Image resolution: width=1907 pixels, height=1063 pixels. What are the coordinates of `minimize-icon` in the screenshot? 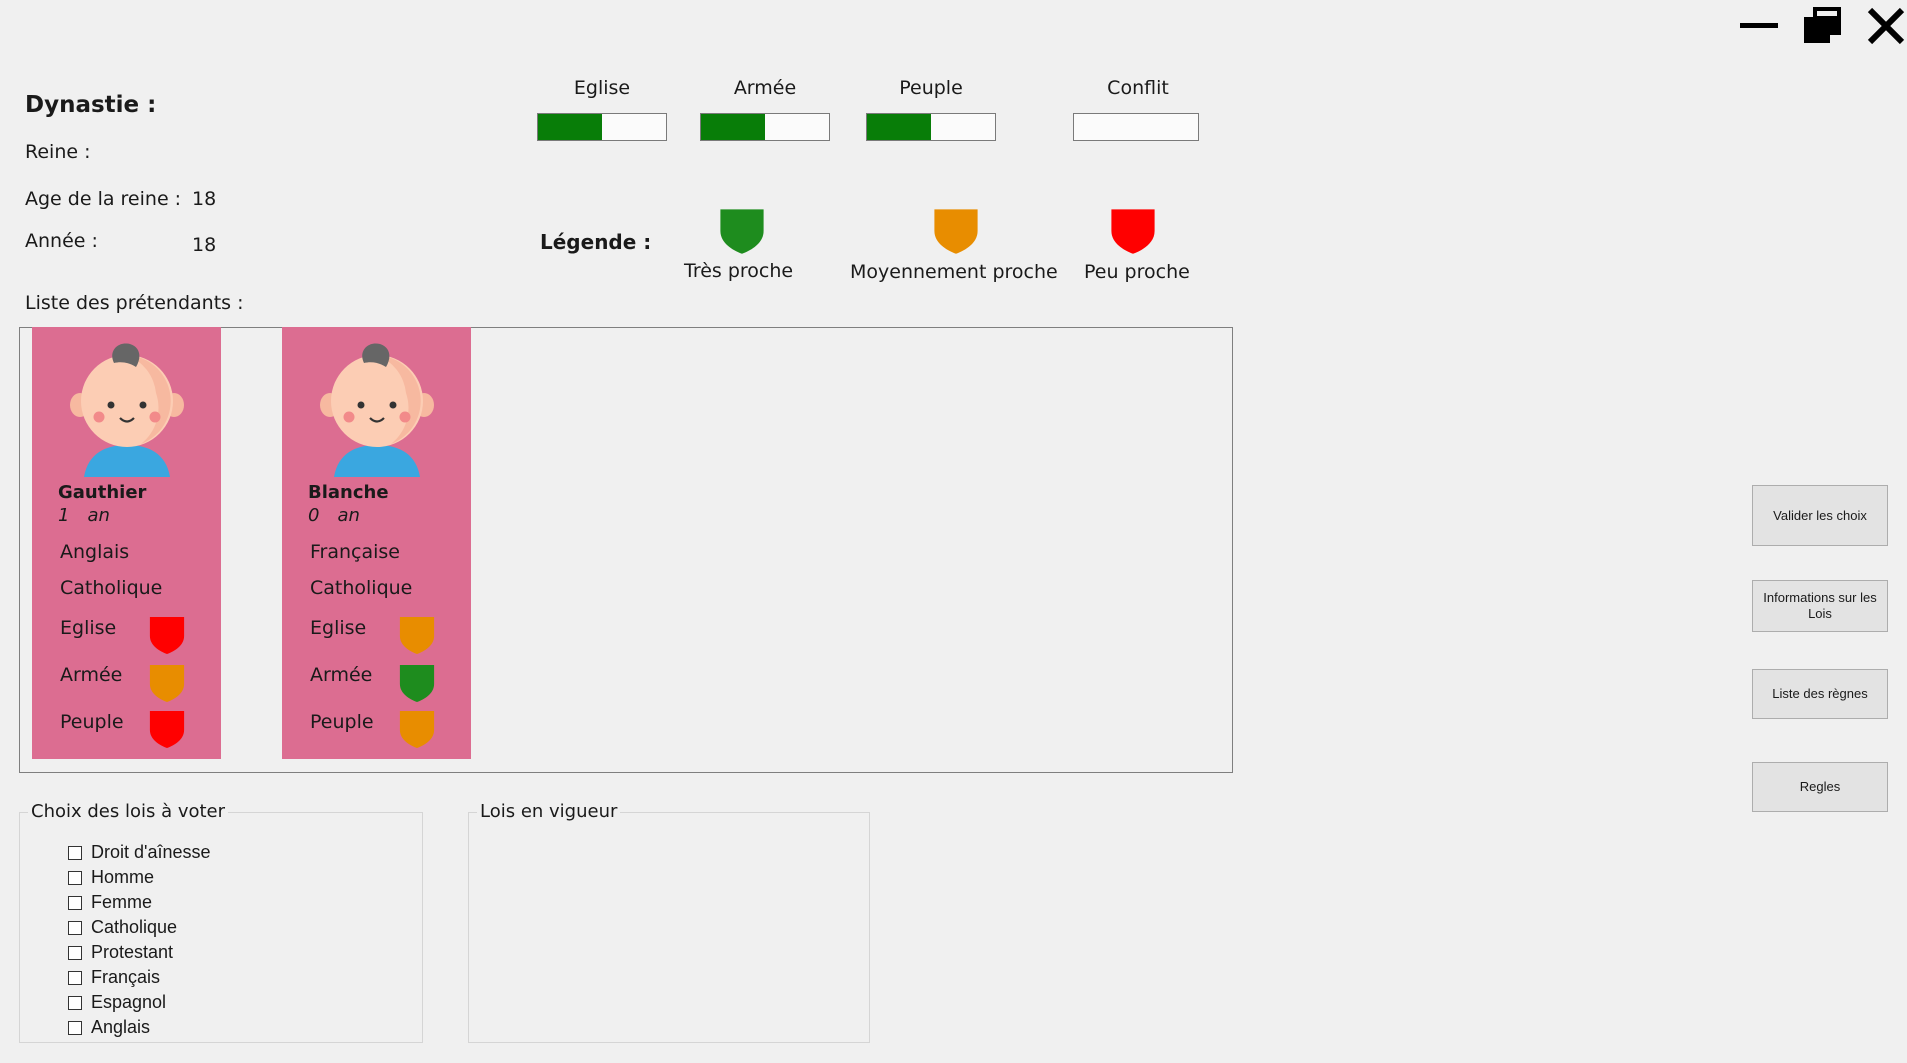 It's located at (1759, 25).